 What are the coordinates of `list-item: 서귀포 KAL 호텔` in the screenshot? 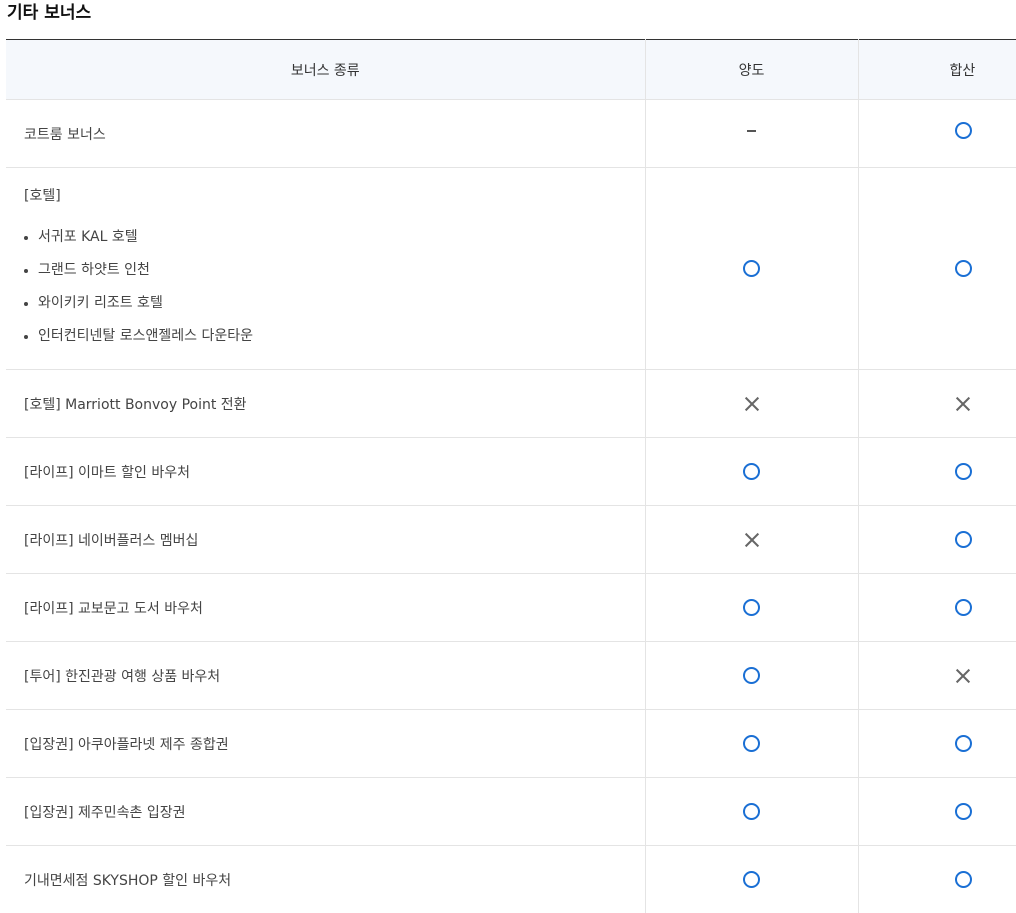 It's located at (334, 237).